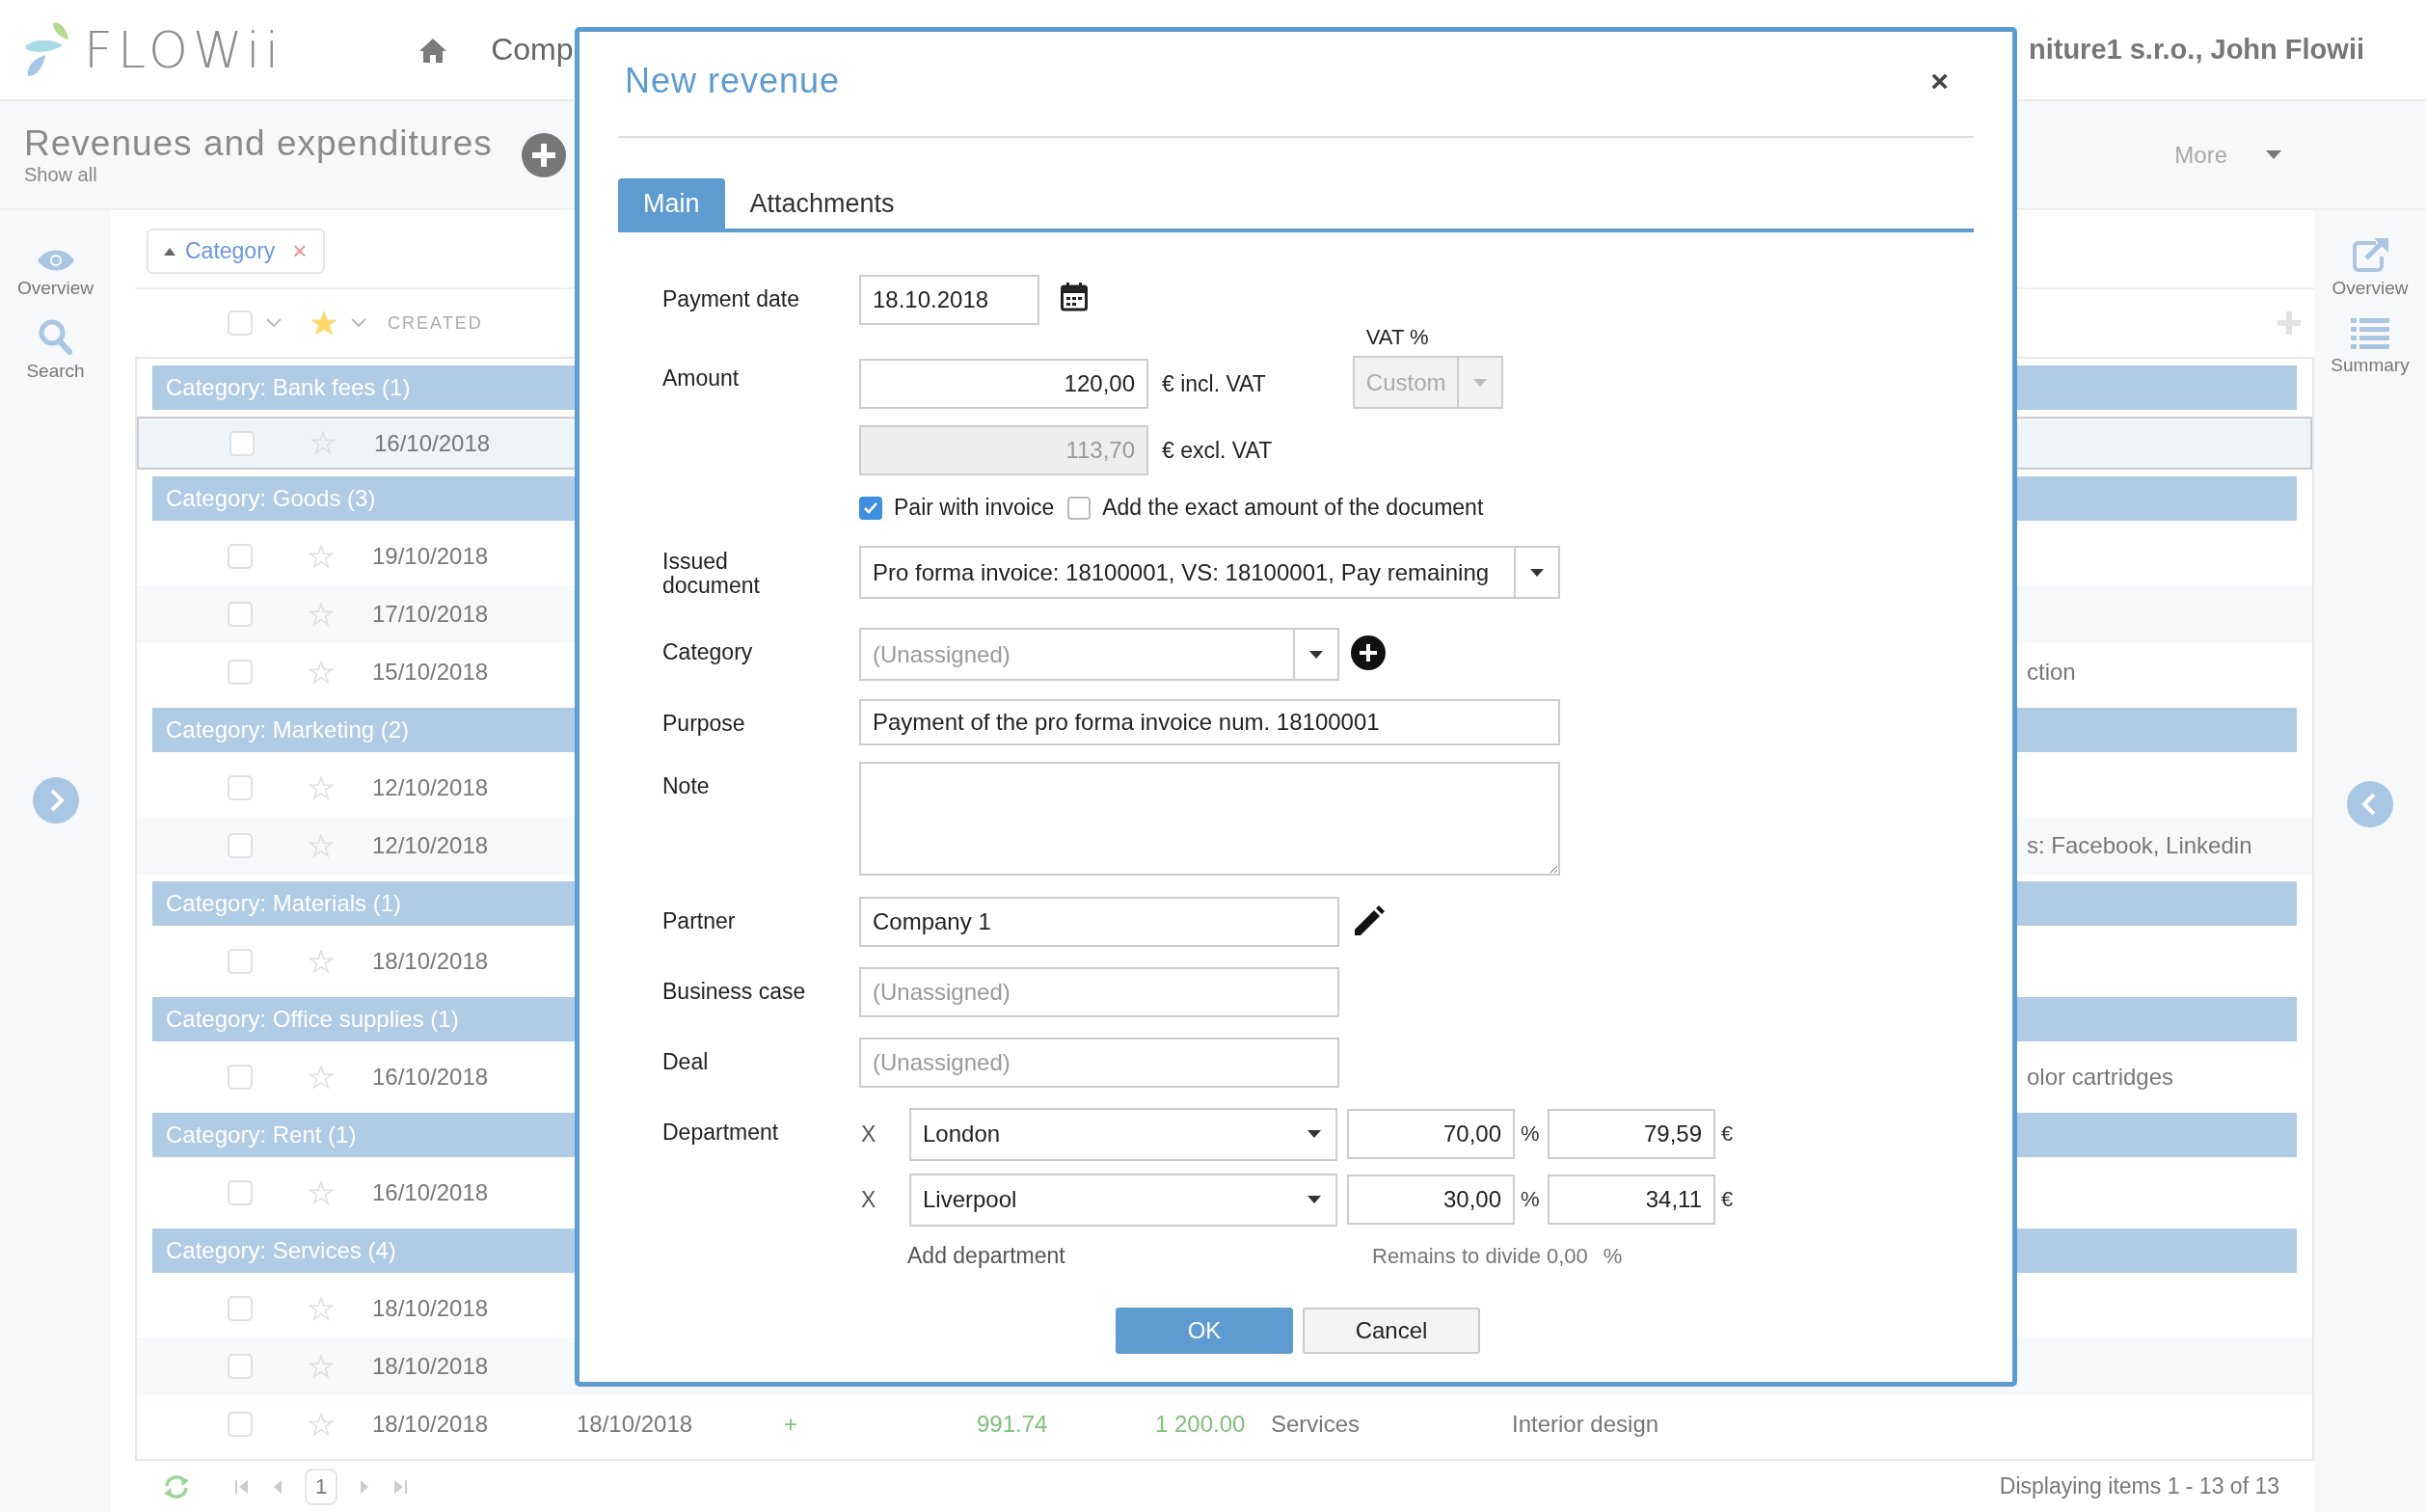 Image resolution: width=2426 pixels, height=1512 pixels. What do you see at coordinates (1214, 384) in the screenshot?
I see `unit-label: € incl. VAT` at bounding box center [1214, 384].